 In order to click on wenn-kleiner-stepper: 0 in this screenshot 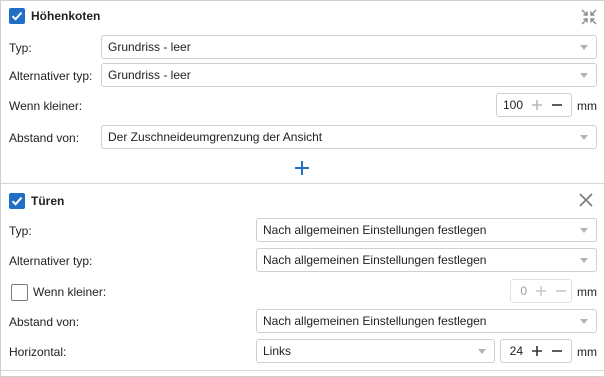, I will do `click(541, 291)`.